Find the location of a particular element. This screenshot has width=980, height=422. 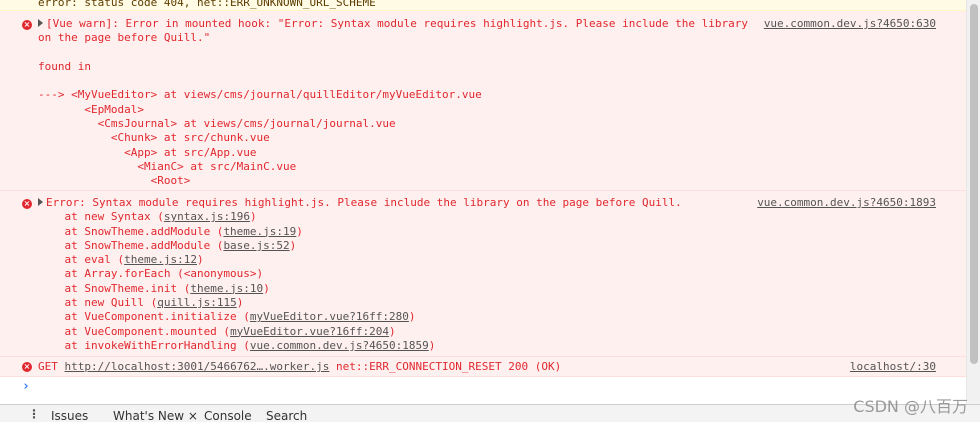

stack-frame: at SnowTheme.addModule (base.js:52) is located at coordinates (167, 245).